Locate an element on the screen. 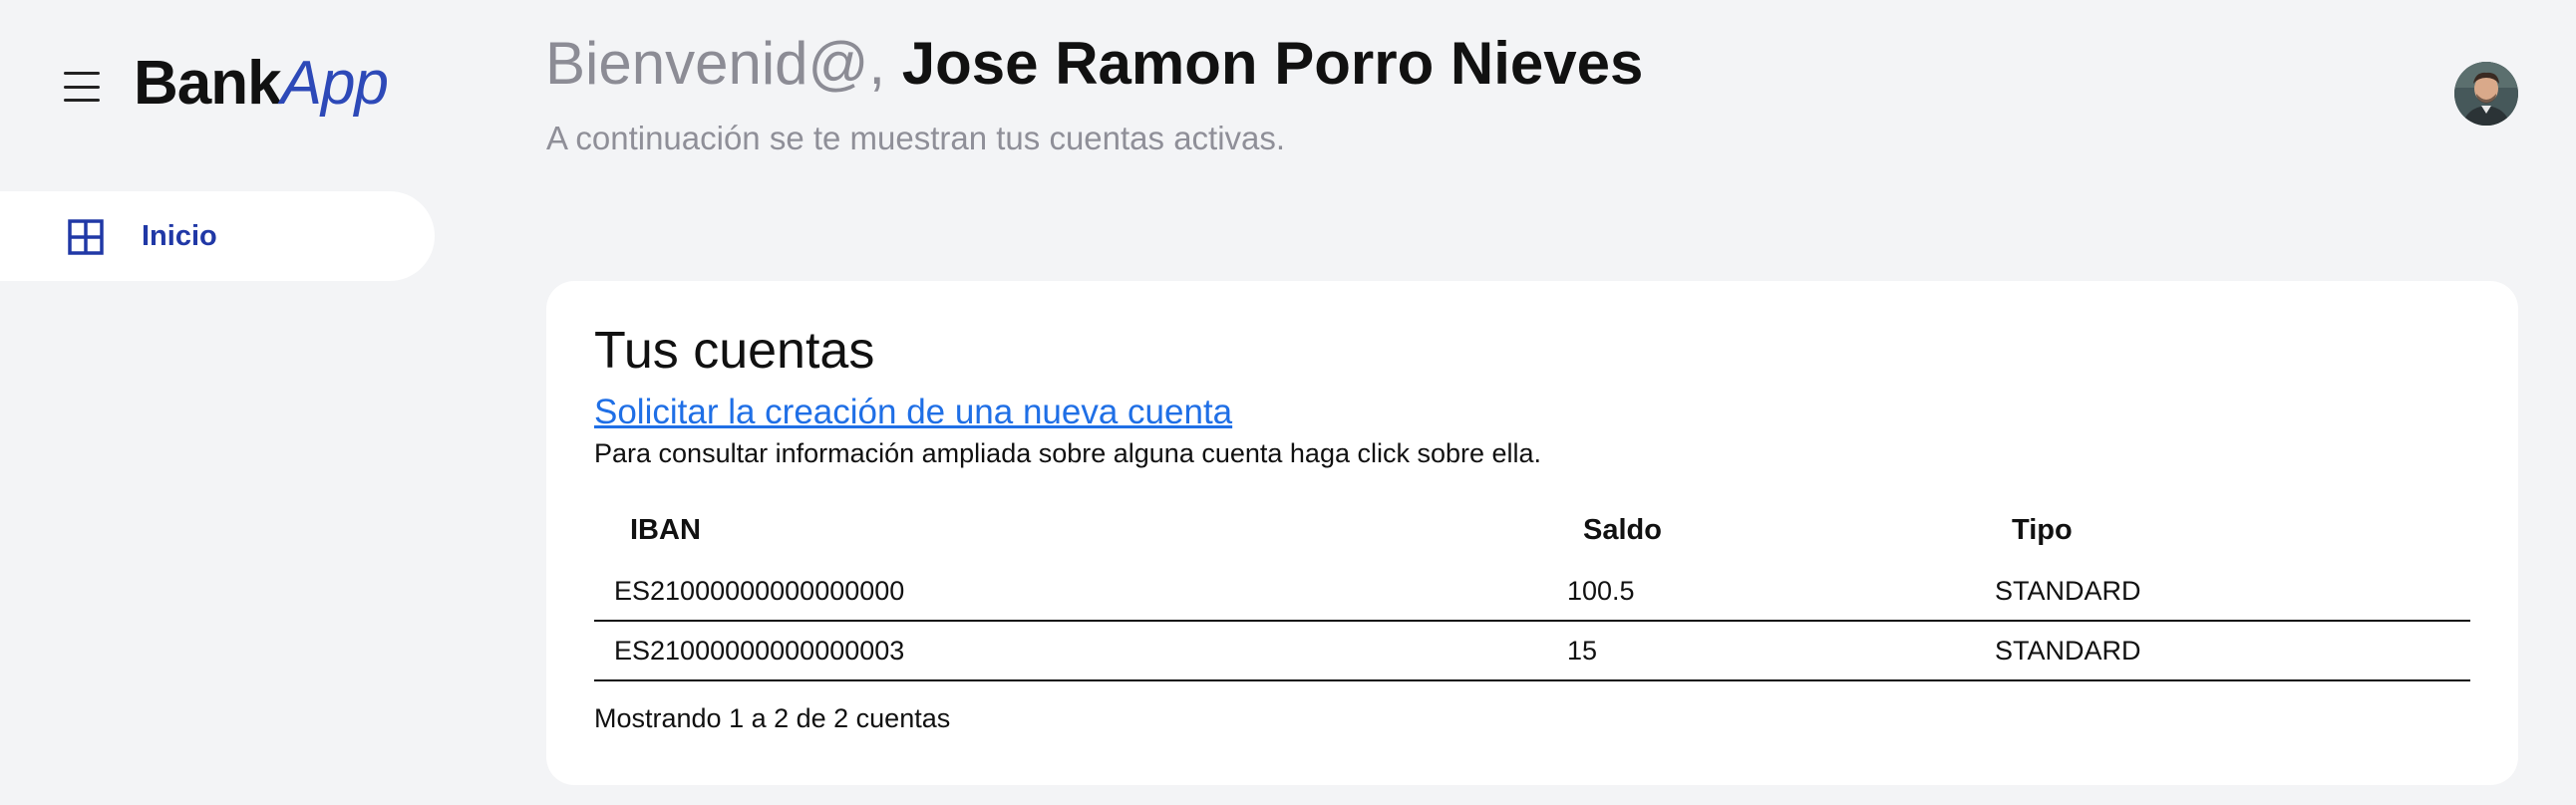  avatar is located at coordinates (2486, 94).